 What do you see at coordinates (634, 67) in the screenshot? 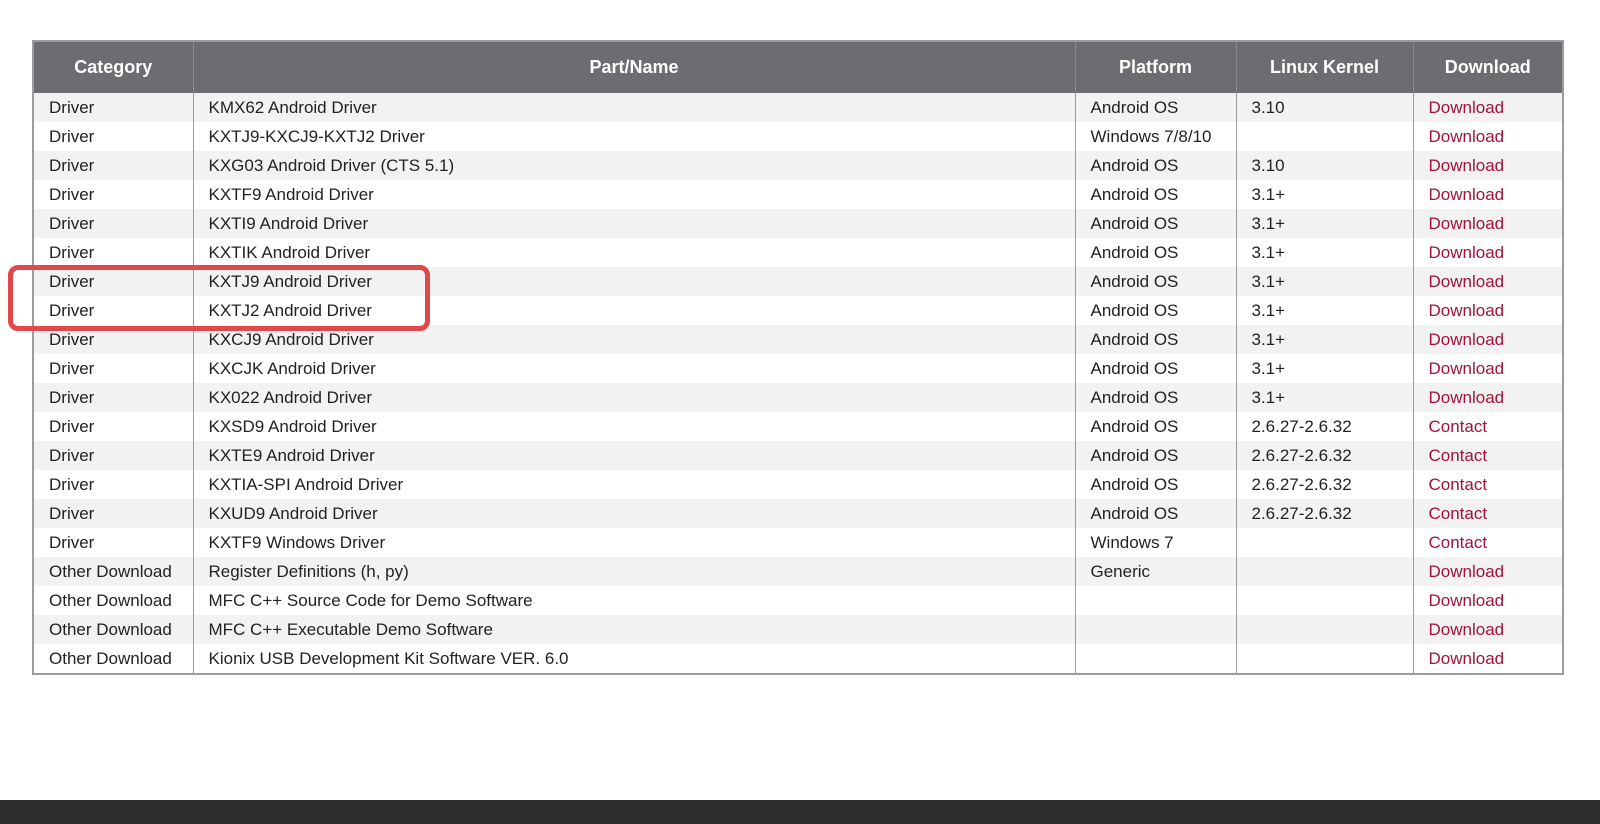
I see `column-header-part-name: Part/Name` at bounding box center [634, 67].